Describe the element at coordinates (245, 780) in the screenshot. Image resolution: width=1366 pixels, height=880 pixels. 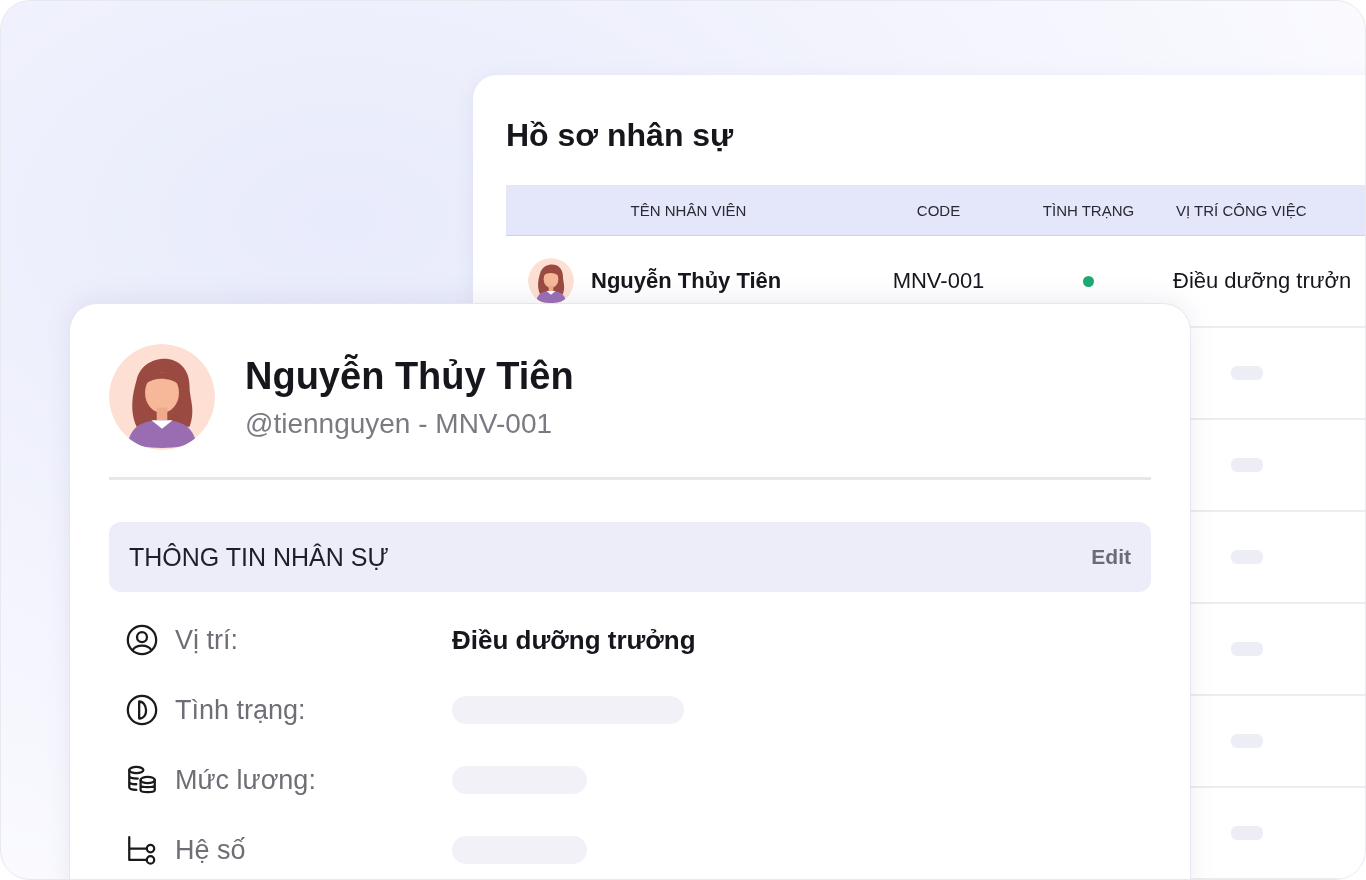
I see `field-label: Mức lương:` at that location.